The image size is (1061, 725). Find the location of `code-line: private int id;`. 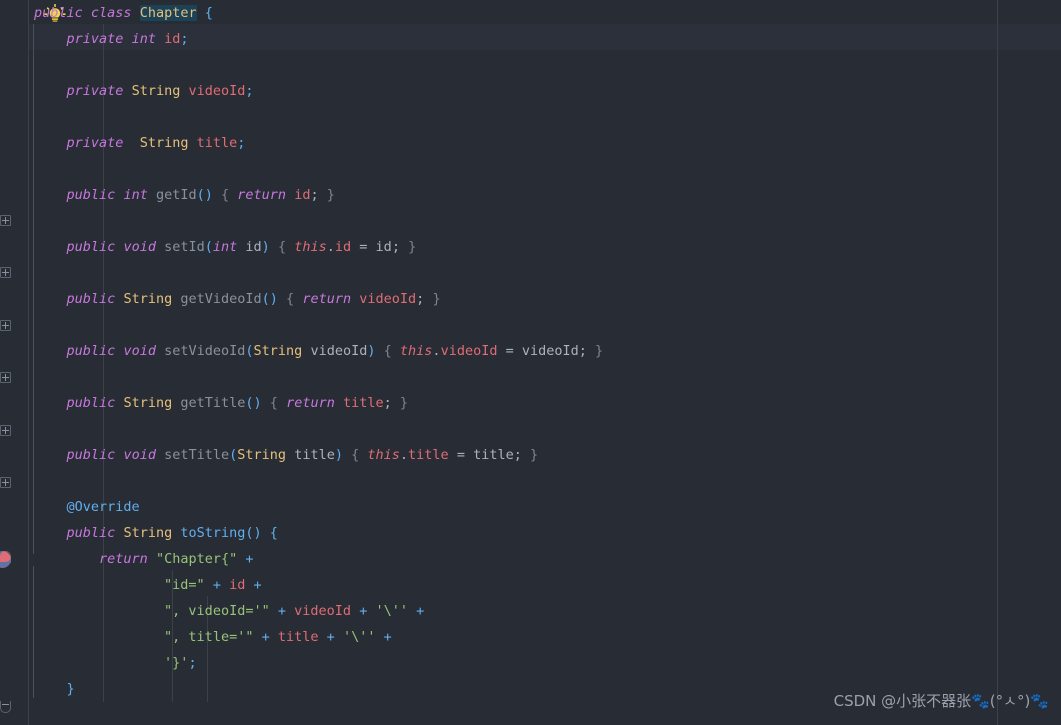

code-line: private int id; is located at coordinates (318, 39).